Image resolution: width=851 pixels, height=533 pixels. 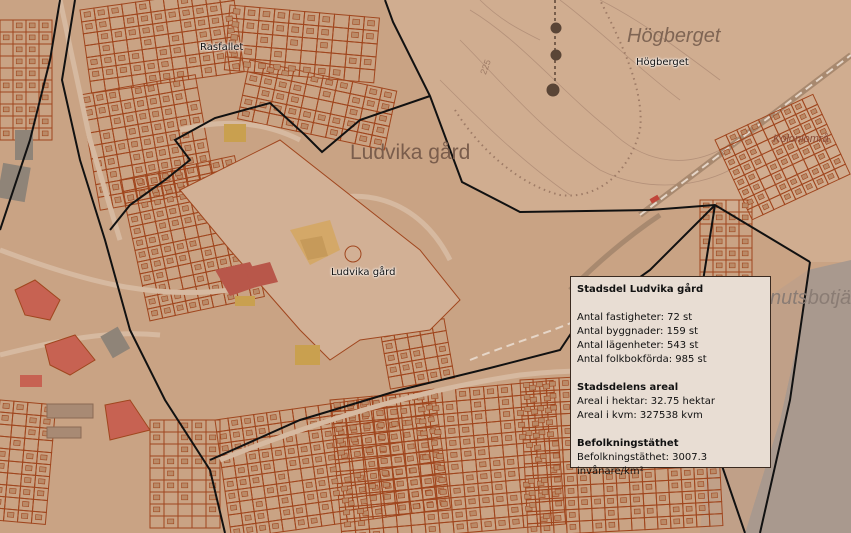 I want to click on popup-areal-heading: Stadsdelens areal, so click(x=628, y=387).